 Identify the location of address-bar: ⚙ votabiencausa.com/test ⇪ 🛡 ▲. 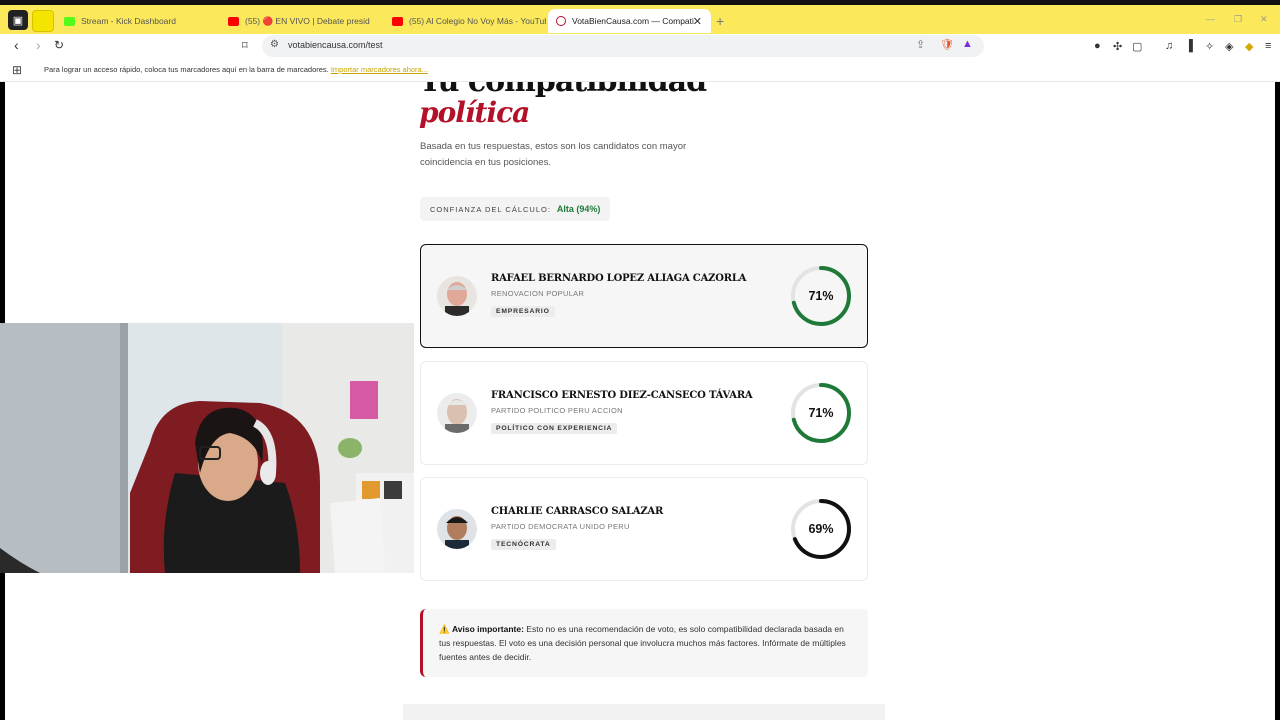
(623, 46).